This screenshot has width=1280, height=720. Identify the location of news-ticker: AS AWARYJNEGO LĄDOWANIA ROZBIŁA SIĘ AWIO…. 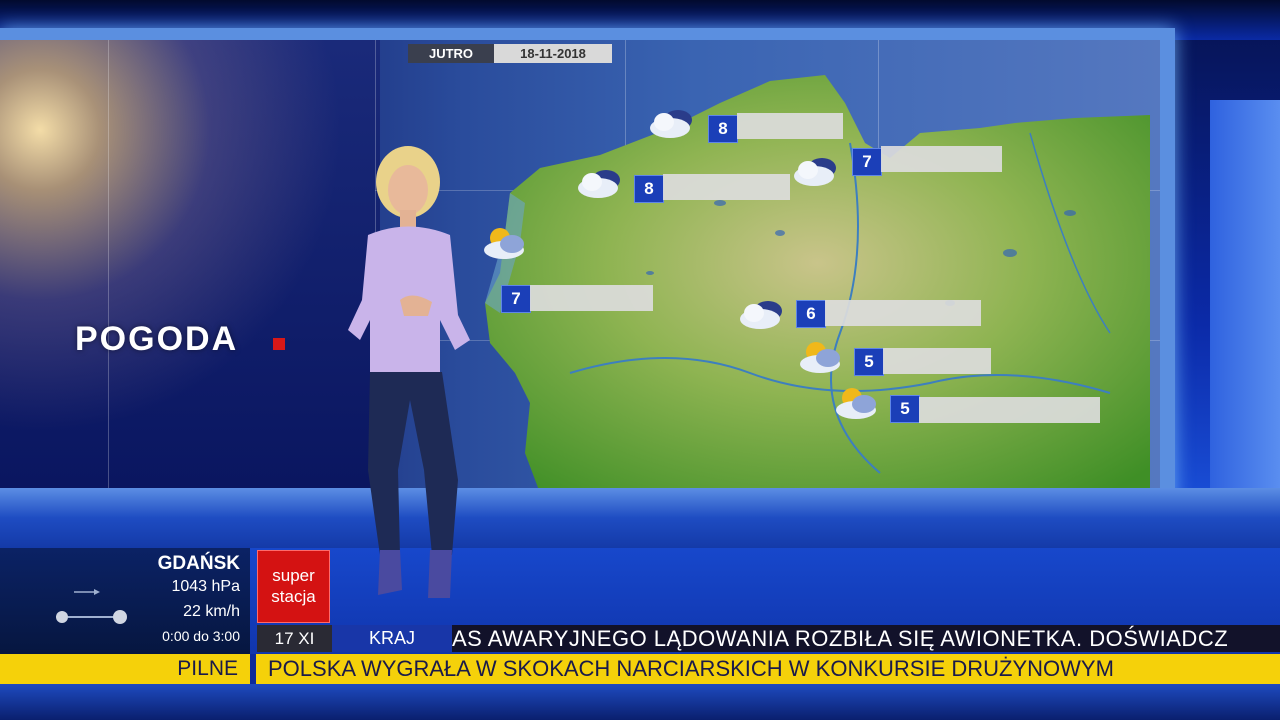
(866, 638).